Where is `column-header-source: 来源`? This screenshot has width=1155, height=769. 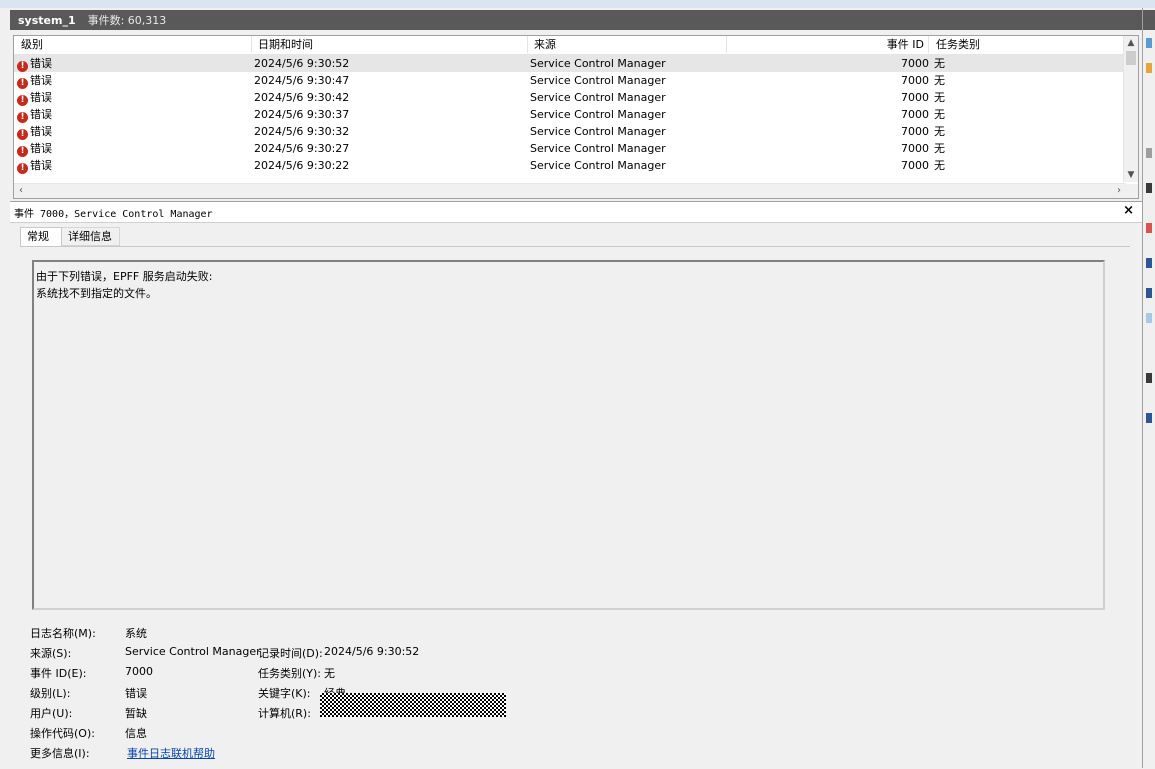 column-header-source: 来源 is located at coordinates (628, 44).